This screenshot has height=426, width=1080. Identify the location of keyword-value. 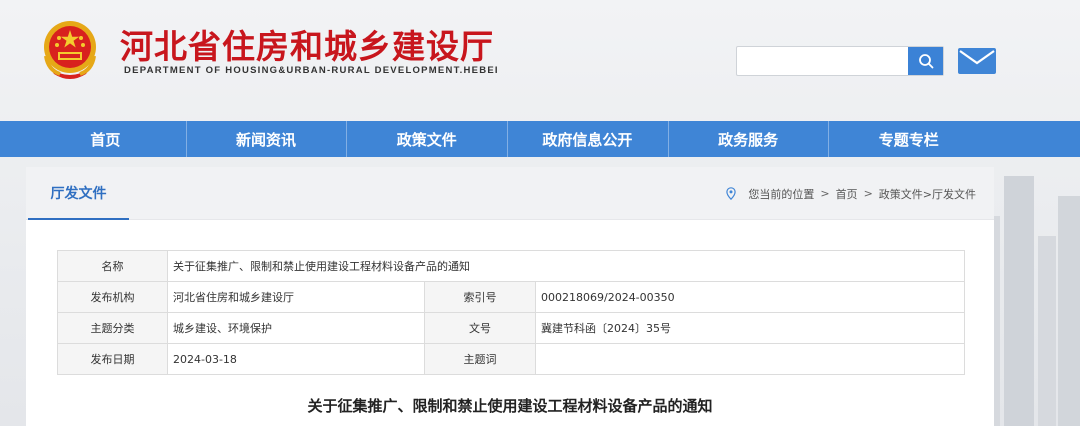
(750, 359).